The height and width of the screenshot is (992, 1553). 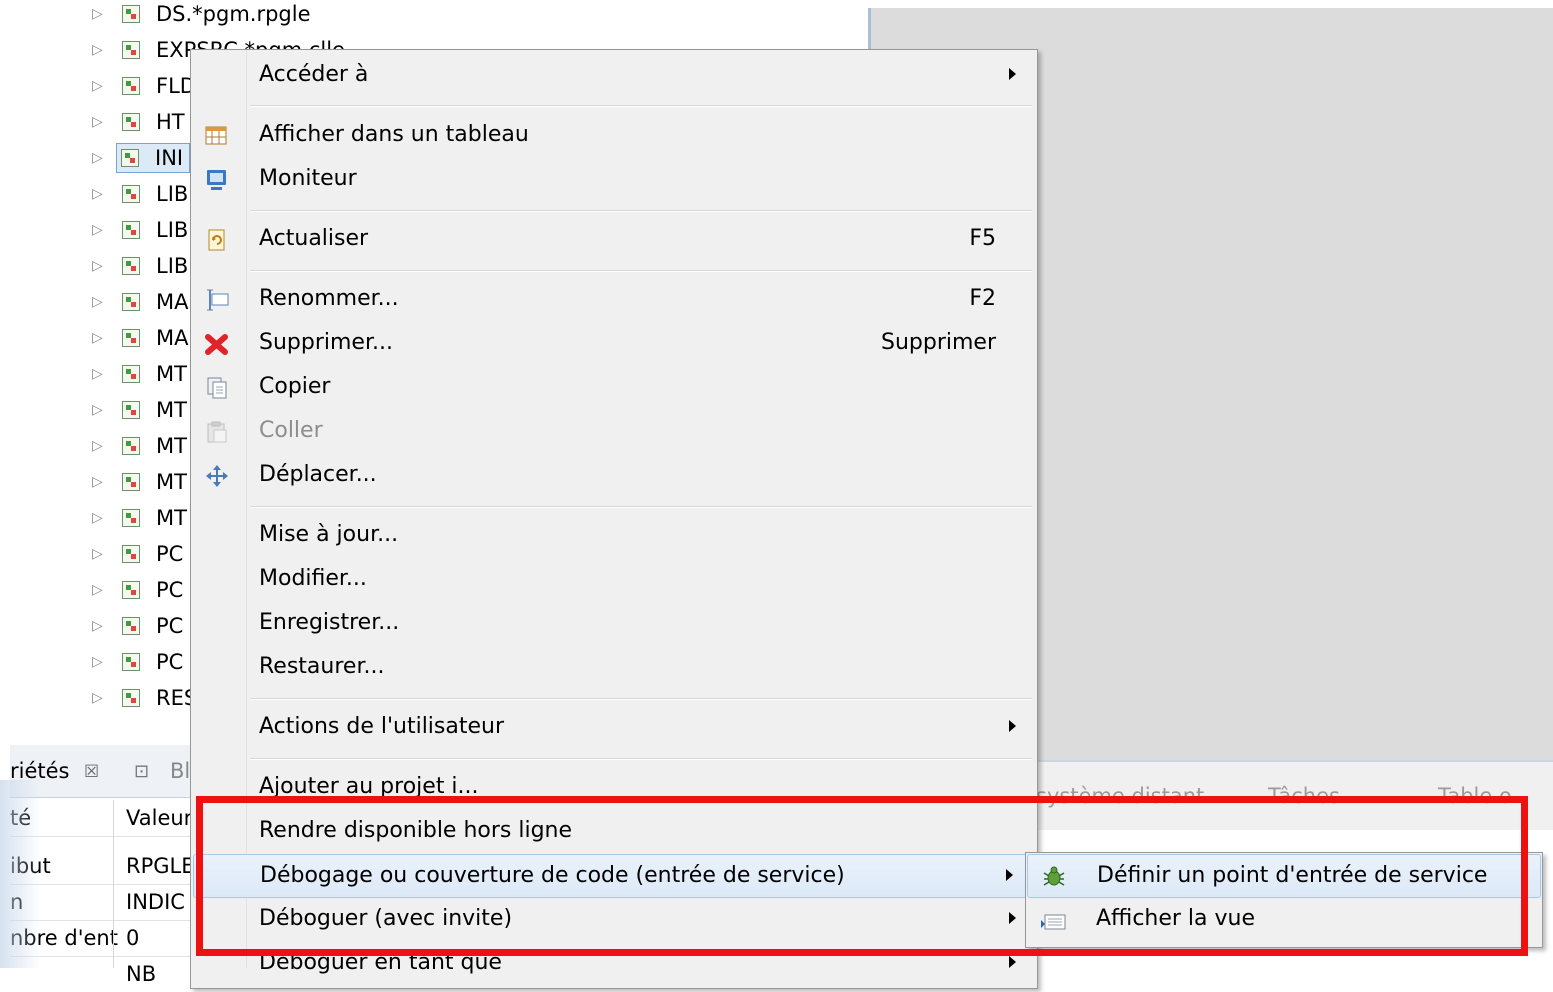 What do you see at coordinates (308, 178) in the screenshot?
I see `menu-item-label: Moniteur` at bounding box center [308, 178].